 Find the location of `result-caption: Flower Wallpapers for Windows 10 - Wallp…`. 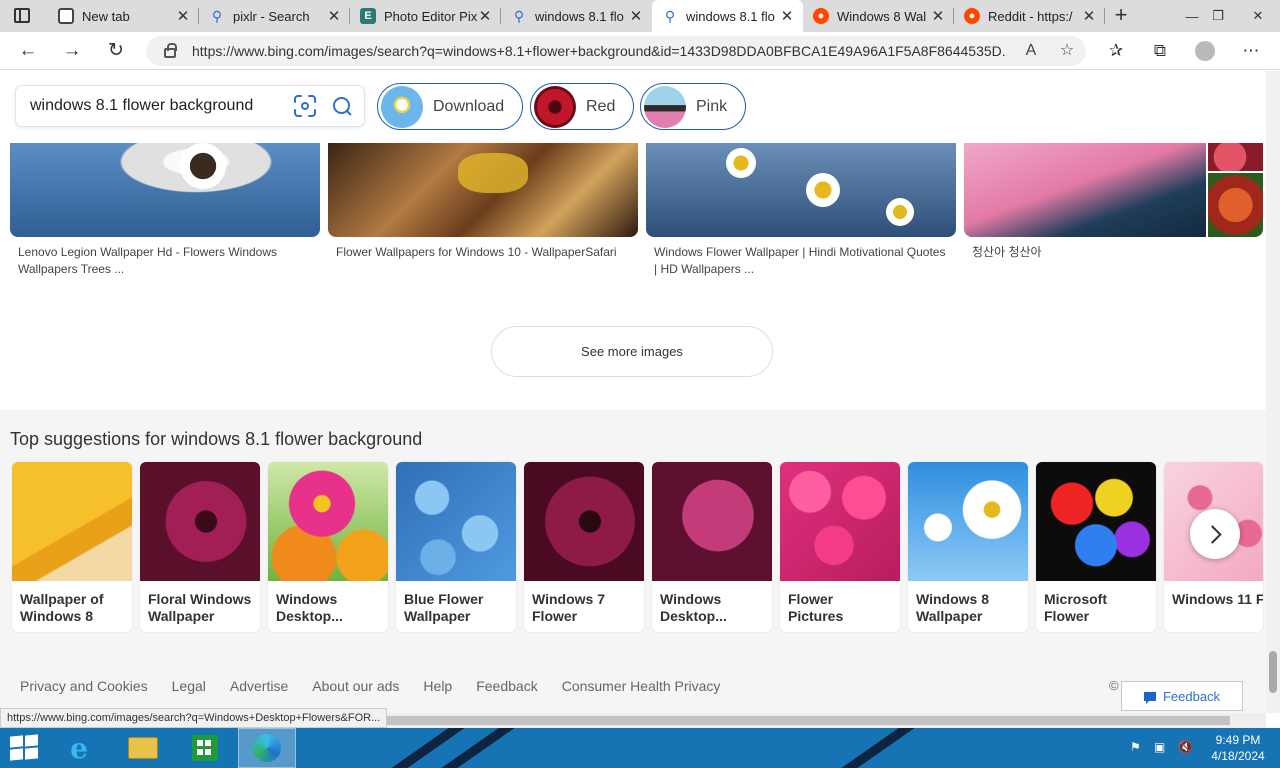

result-caption: Flower Wallpapers for Windows 10 - Wallp… is located at coordinates (481, 252).